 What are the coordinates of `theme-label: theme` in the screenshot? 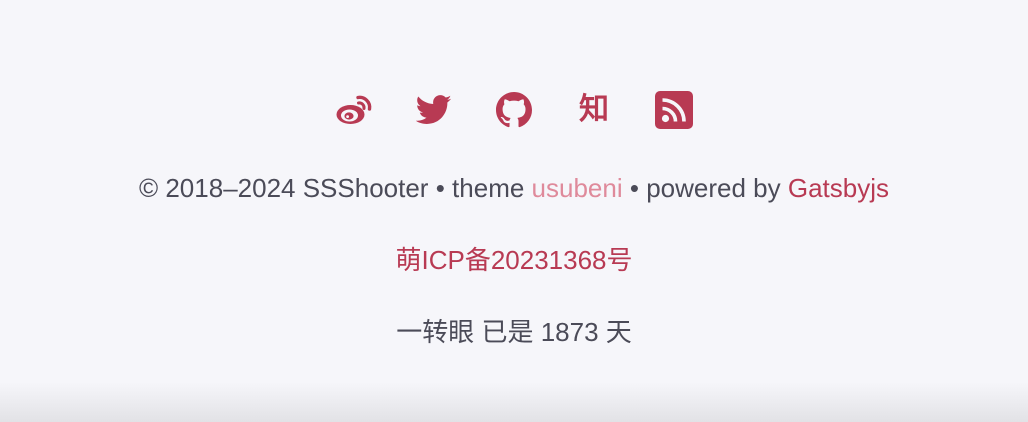 It's located at (488, 188).